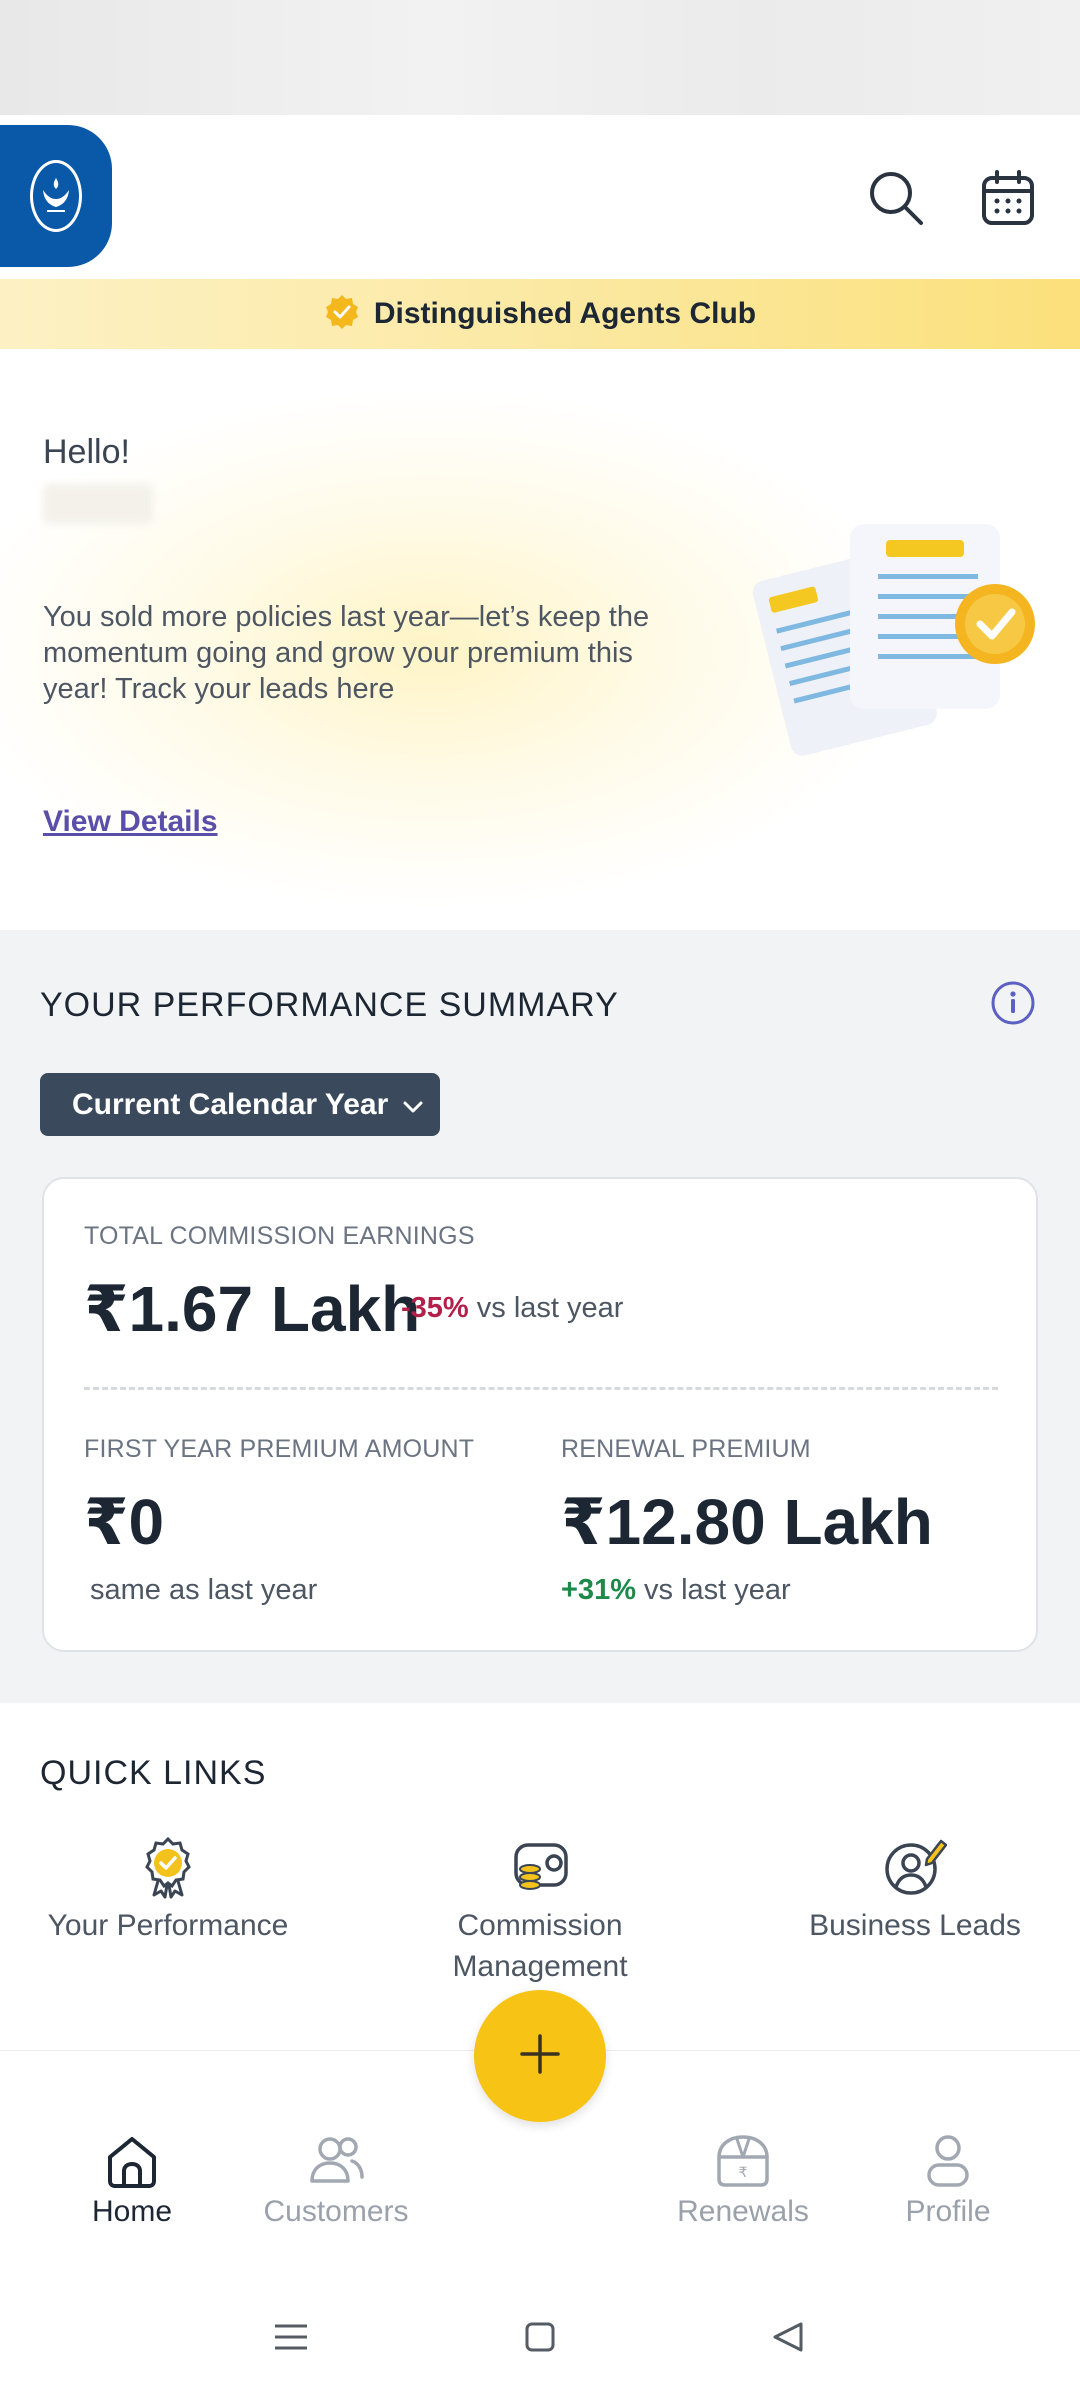 Image resolution: width=1080 pixels, height=2400 pixels. What do you see at coordinates (279, 1449) in the screenshot?
I see `first-year-premium-label: FIRST YEAR PREMIUM AMOUNT` at bounding box center [279, 1449].